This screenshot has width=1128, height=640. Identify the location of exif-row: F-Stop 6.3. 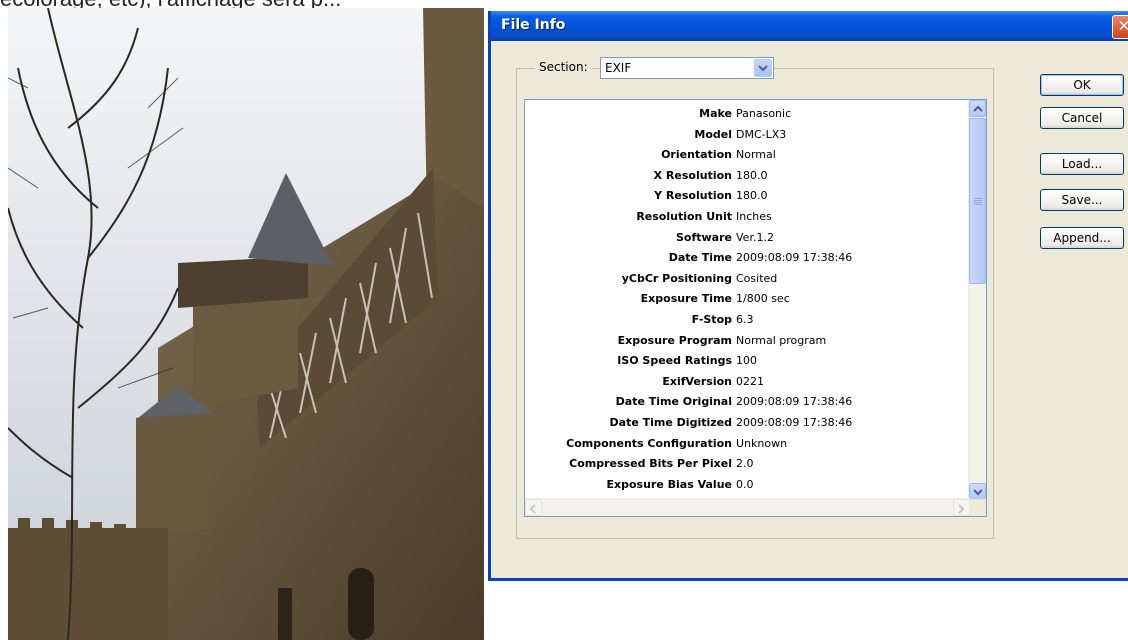
(746, 321).